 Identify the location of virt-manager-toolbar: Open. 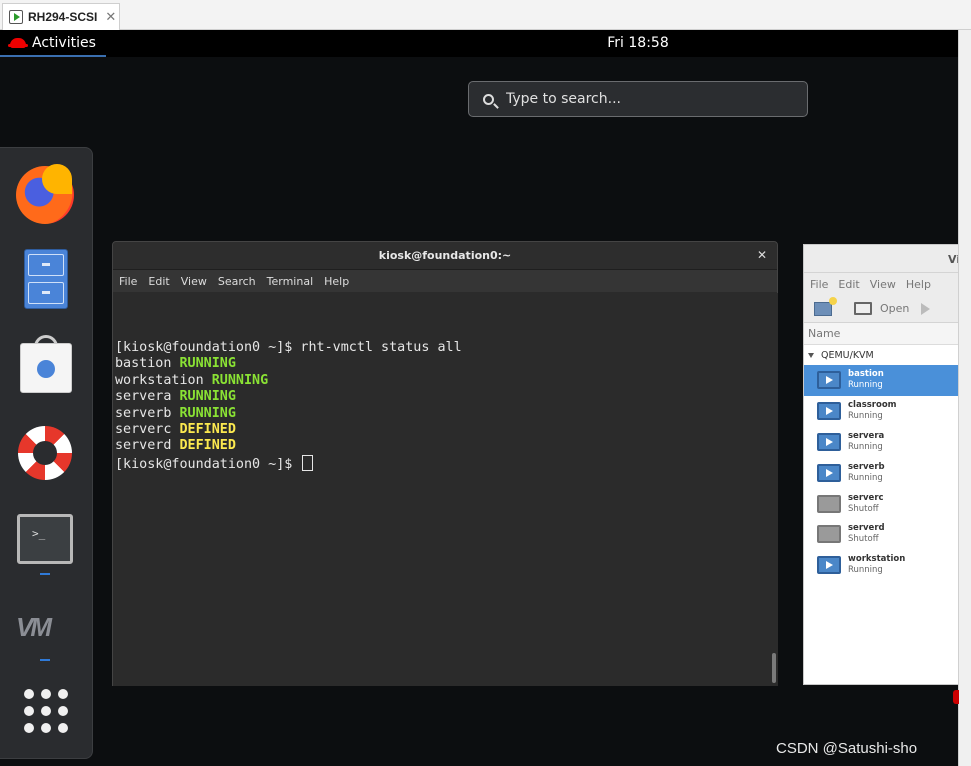
(881, 309).